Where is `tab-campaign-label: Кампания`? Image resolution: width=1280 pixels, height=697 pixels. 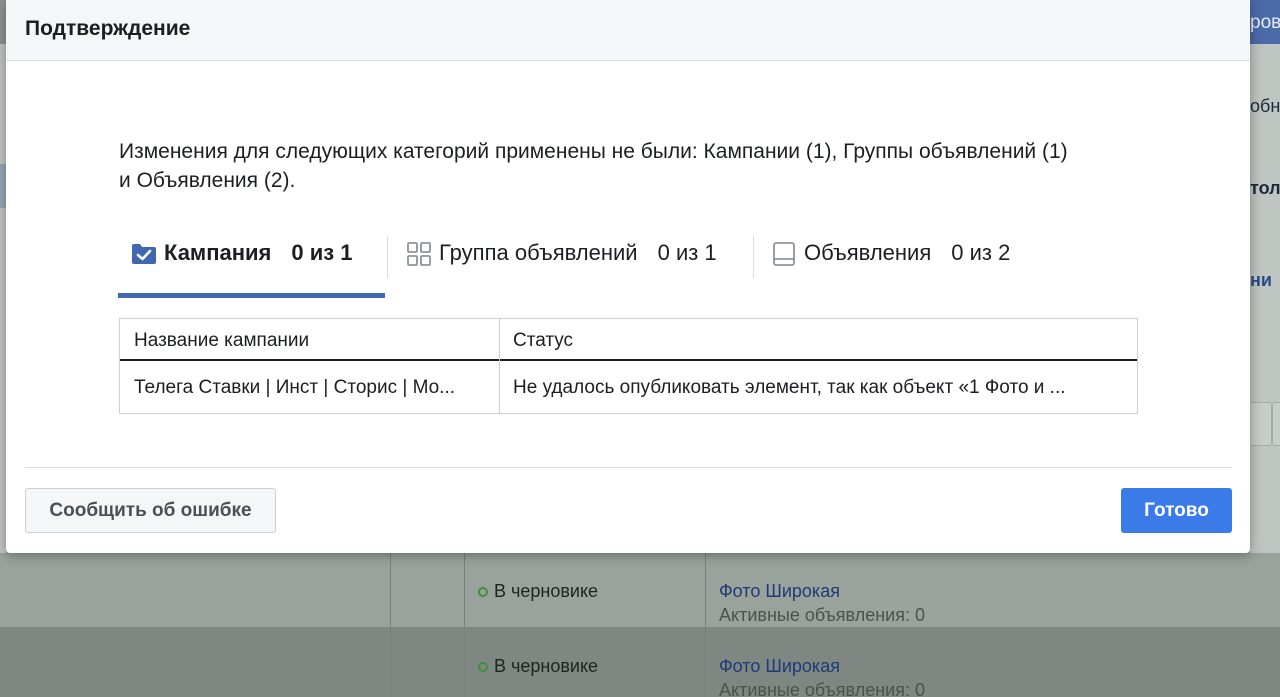 tab-campaign-label: Кампания is located at coordinates (218, 252).